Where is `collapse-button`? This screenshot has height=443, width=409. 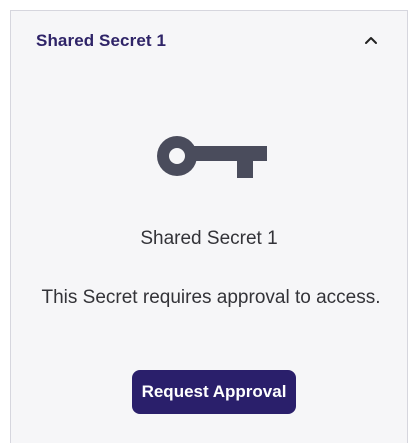
collapse-button is located at coordinates (371, 40).